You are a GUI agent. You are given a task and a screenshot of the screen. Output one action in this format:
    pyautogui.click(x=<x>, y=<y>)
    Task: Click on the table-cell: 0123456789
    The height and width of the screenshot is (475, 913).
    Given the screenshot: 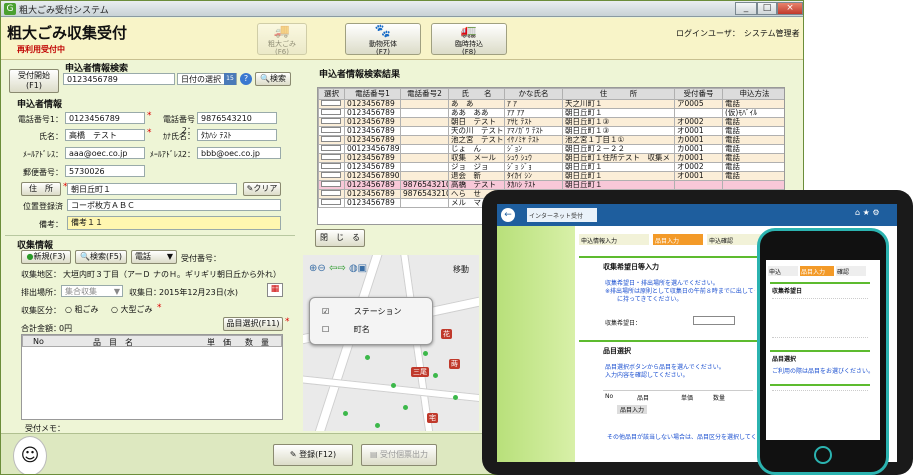 What is the action you would take?
    pyautogui.click(x=372, y=194)
    